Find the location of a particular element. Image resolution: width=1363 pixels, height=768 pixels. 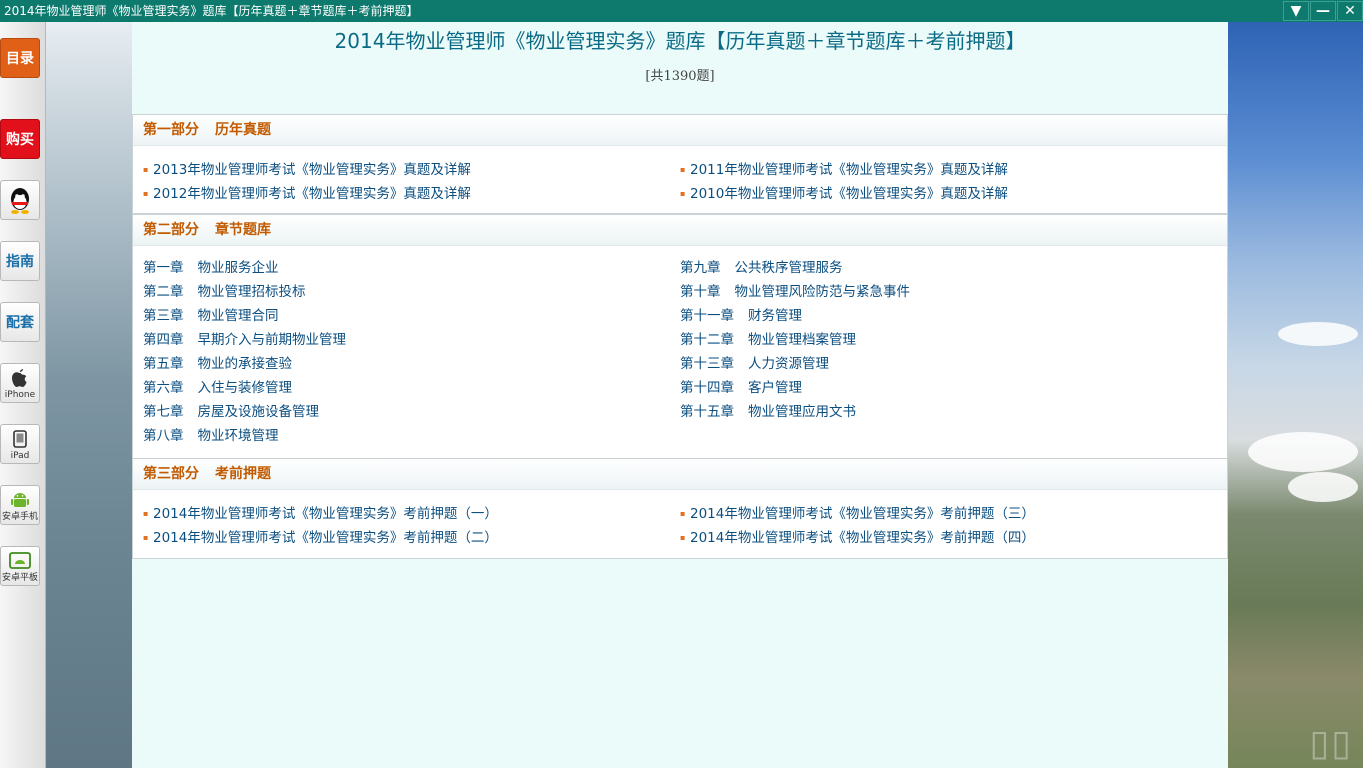

chapter-title: 公共秩序管理服务 is located at coordinates (788, 268).